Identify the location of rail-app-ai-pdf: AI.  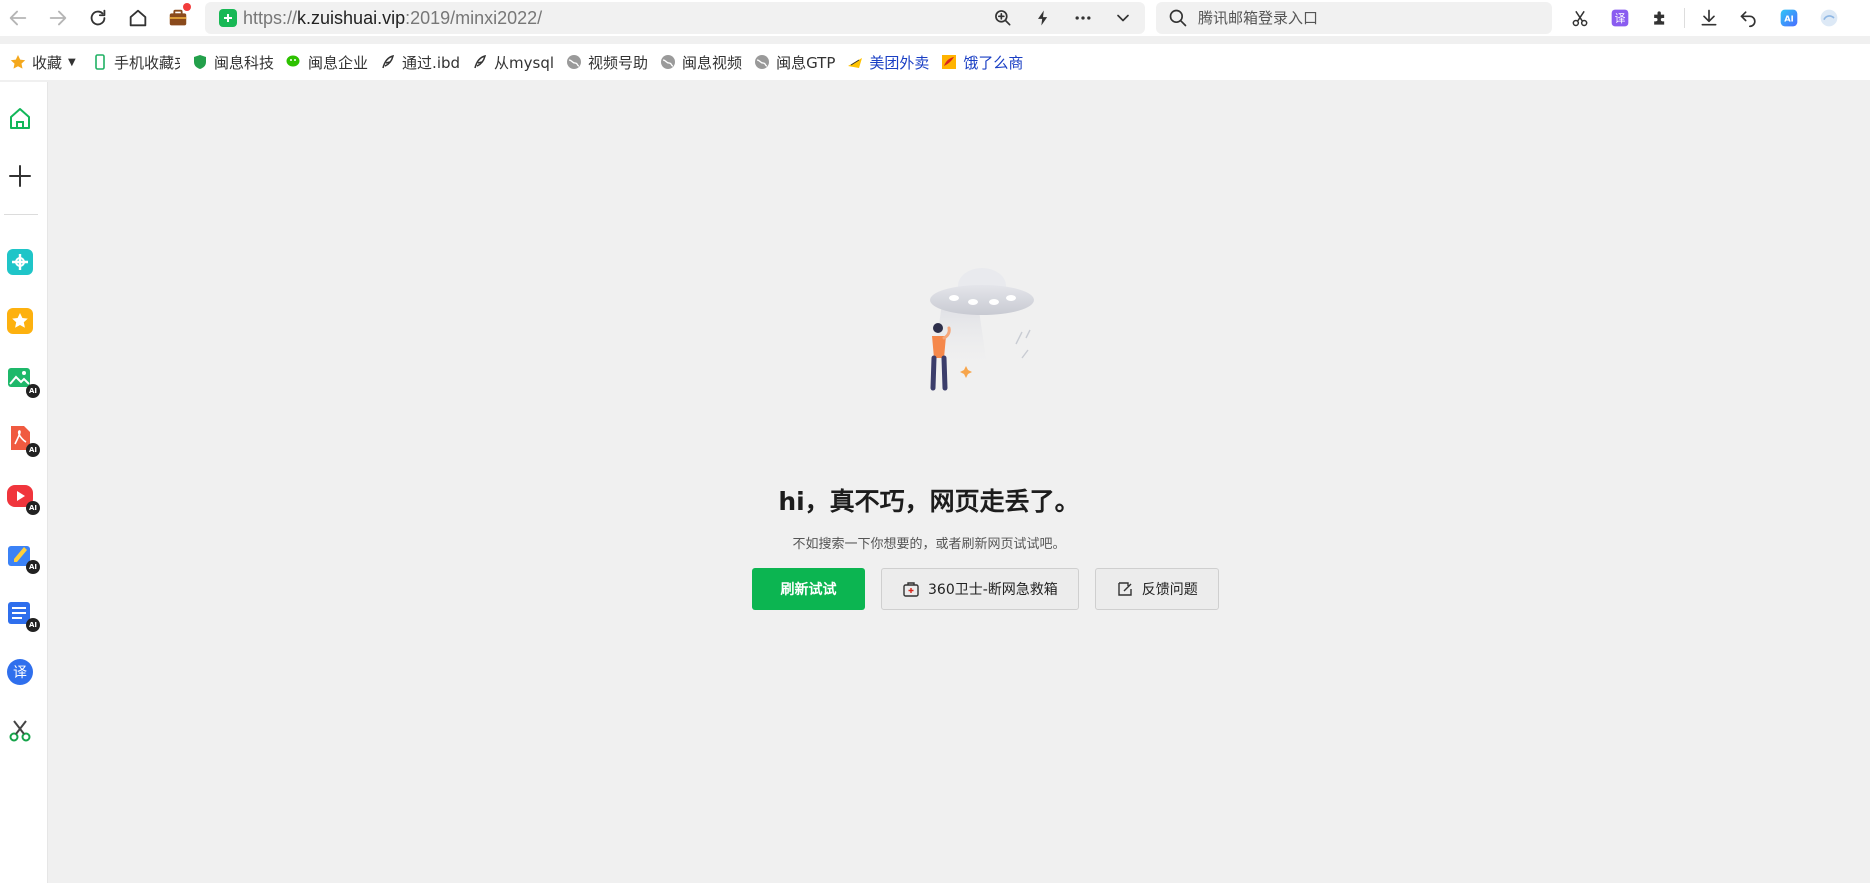
(22, 439).